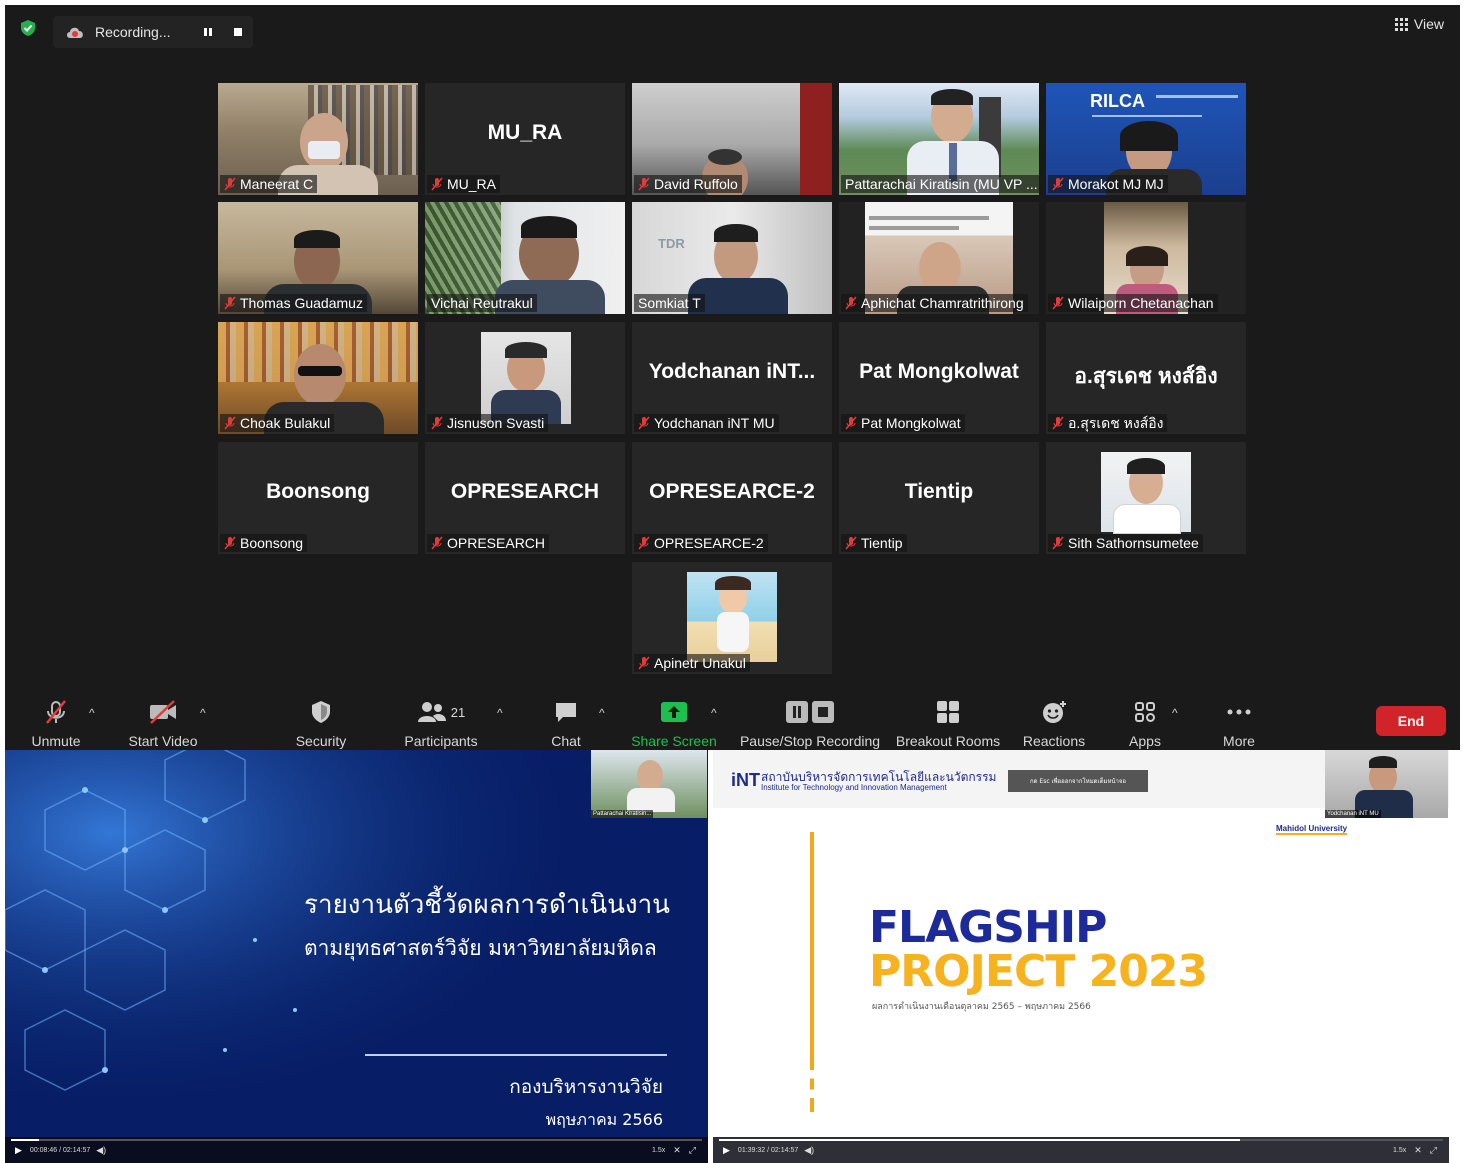 The width and height of the screenshot is (1466, 1163). Describe the element at coordinates (208, 32) in the screenshot. I see `pause-recording-button` at that location.